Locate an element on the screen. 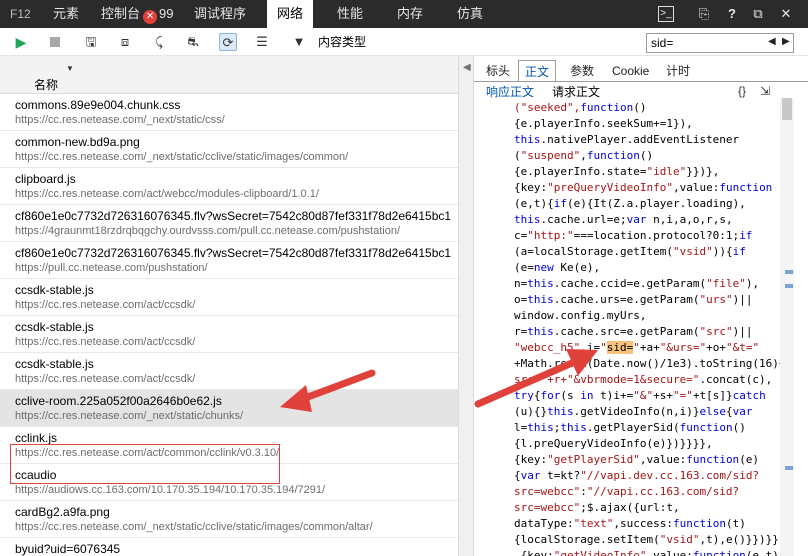 This screenshot has width=808, height=556. code-token: l= is located at coordinates (521, 427).